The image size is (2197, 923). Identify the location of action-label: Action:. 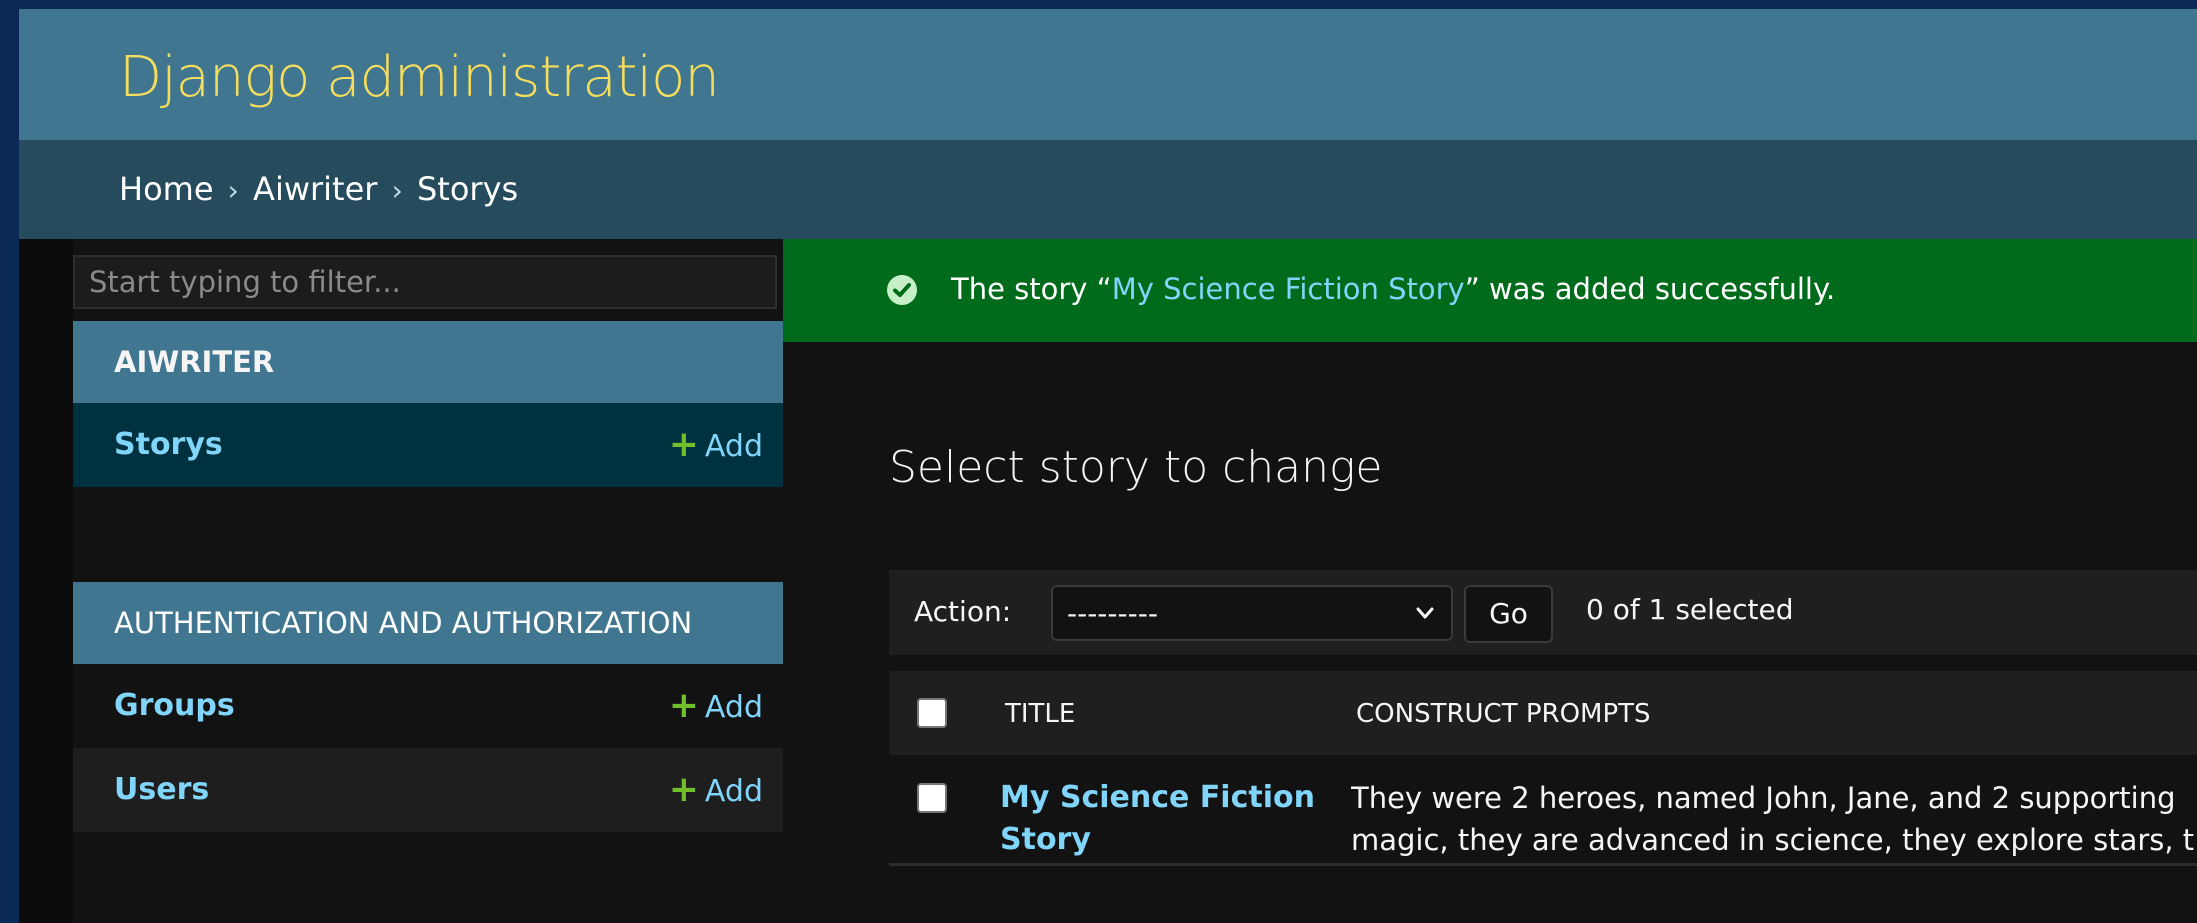
(963, 611).